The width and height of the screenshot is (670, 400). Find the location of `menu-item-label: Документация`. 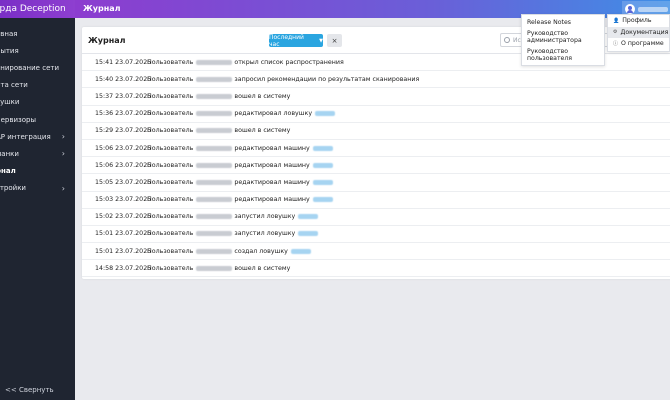

menu-item-label: Документация is located at coordinates (644, 32).